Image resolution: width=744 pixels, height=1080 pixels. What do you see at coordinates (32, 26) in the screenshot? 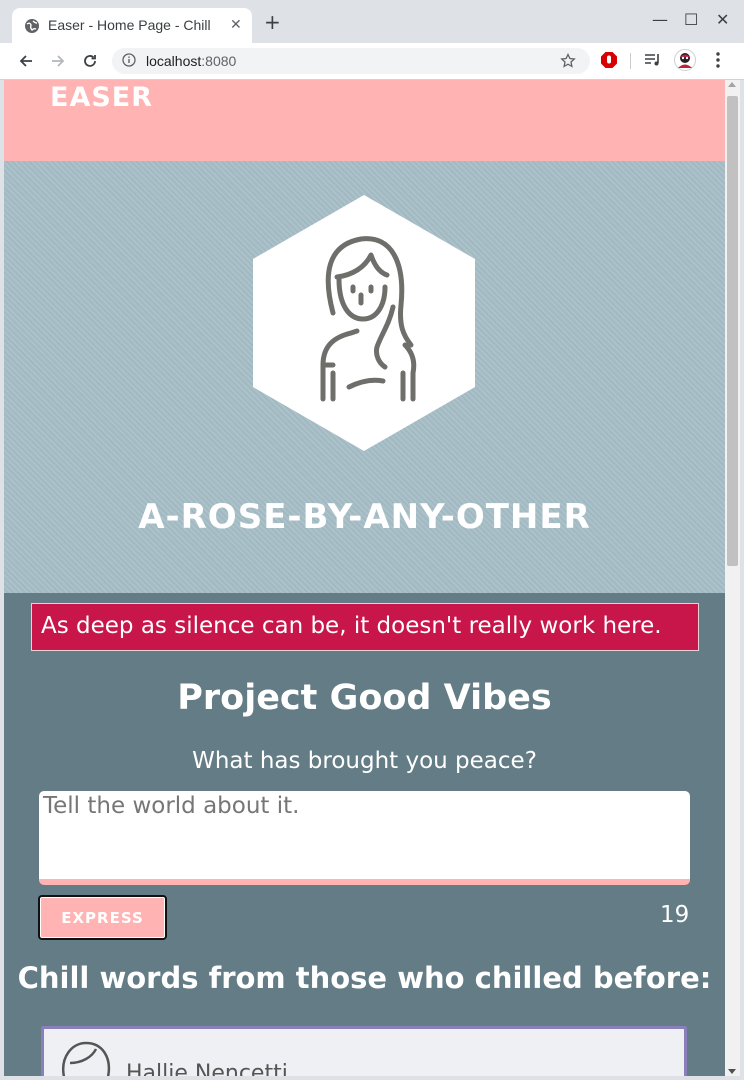
I see `globe-icon` at bounding box center [32, 26].